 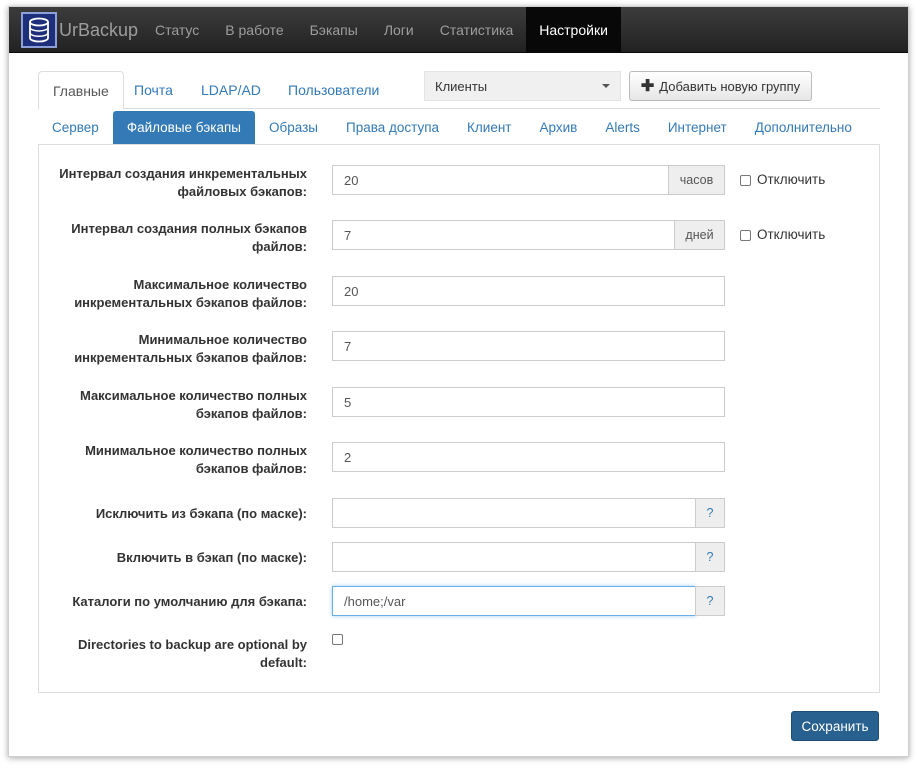 I want to click on plus-icon: ✚, so click(x=647, y=86).